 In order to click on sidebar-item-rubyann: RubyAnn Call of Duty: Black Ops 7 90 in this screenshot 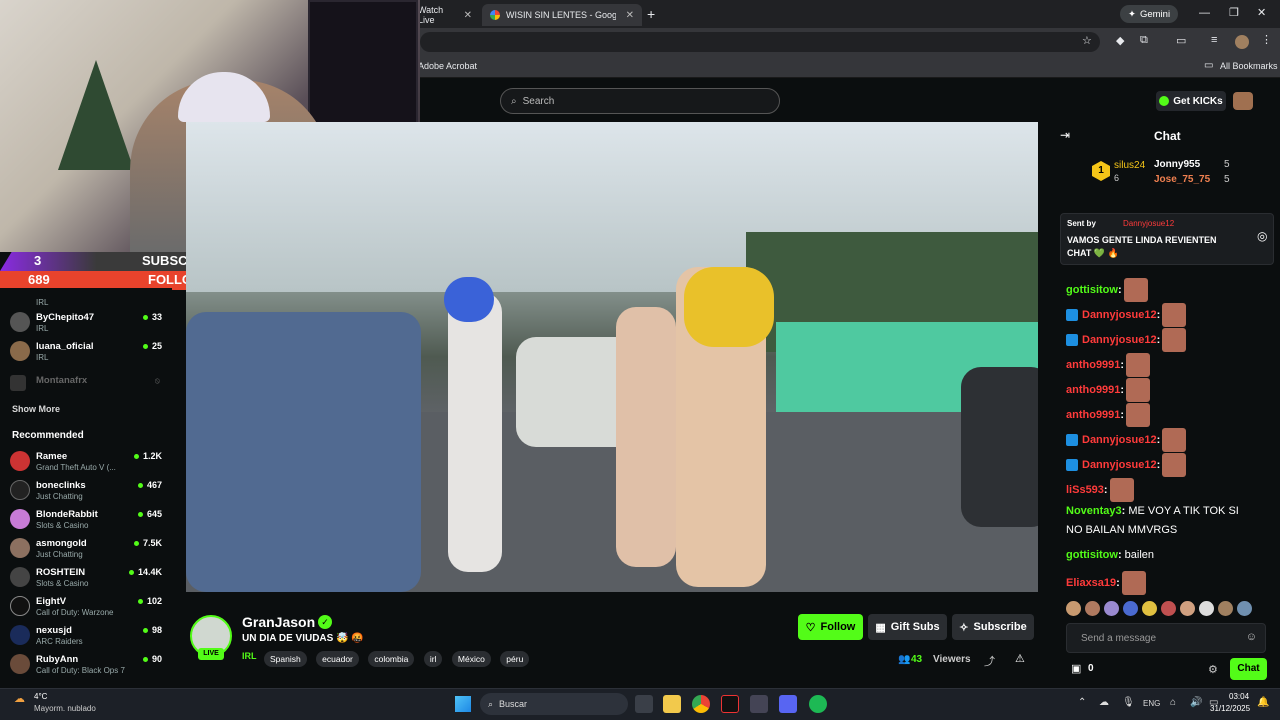, I will do `click(86, 665)`.